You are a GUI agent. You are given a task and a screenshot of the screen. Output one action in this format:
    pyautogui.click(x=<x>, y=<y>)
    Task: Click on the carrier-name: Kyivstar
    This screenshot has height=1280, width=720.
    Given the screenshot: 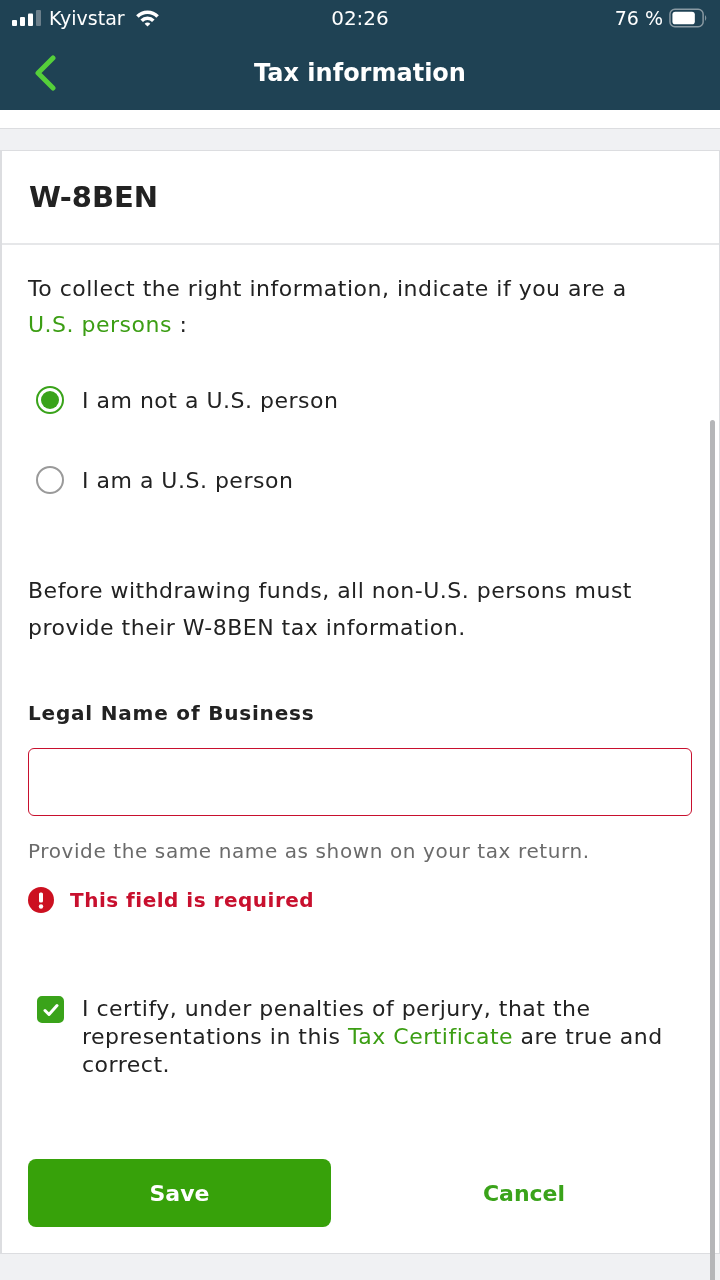 What is the action you would take?
    pyautogui.click(x=87, y=18)
    